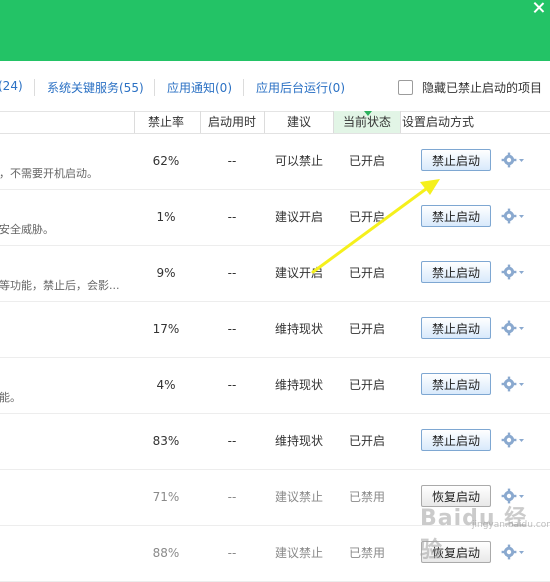 Image resolution: width=550 pixels, height=582 pixels. Describe the element at coordinates (166, 329) in the screenshot. I see `row-disable-rate: 17%` at that location.